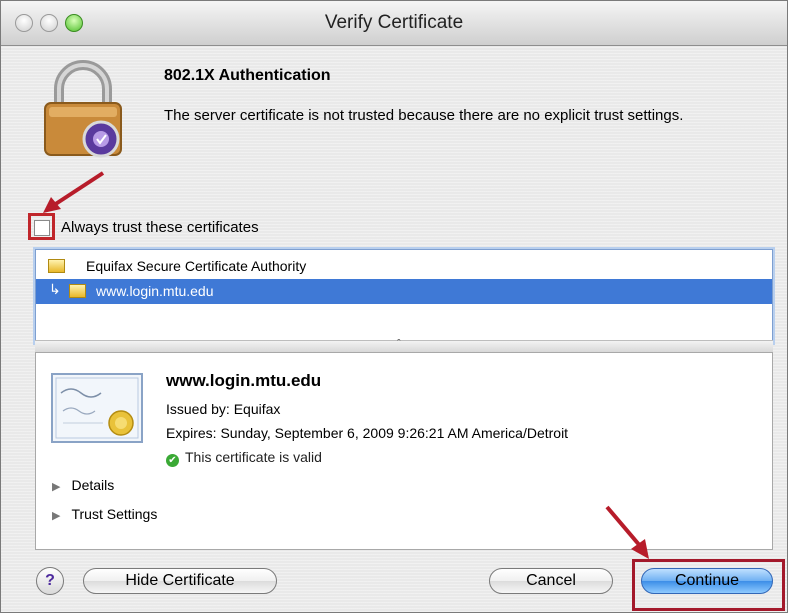 The image size is (788, 613). I want to click on splitter-grip-icon: ˆ, so click(399, 344).